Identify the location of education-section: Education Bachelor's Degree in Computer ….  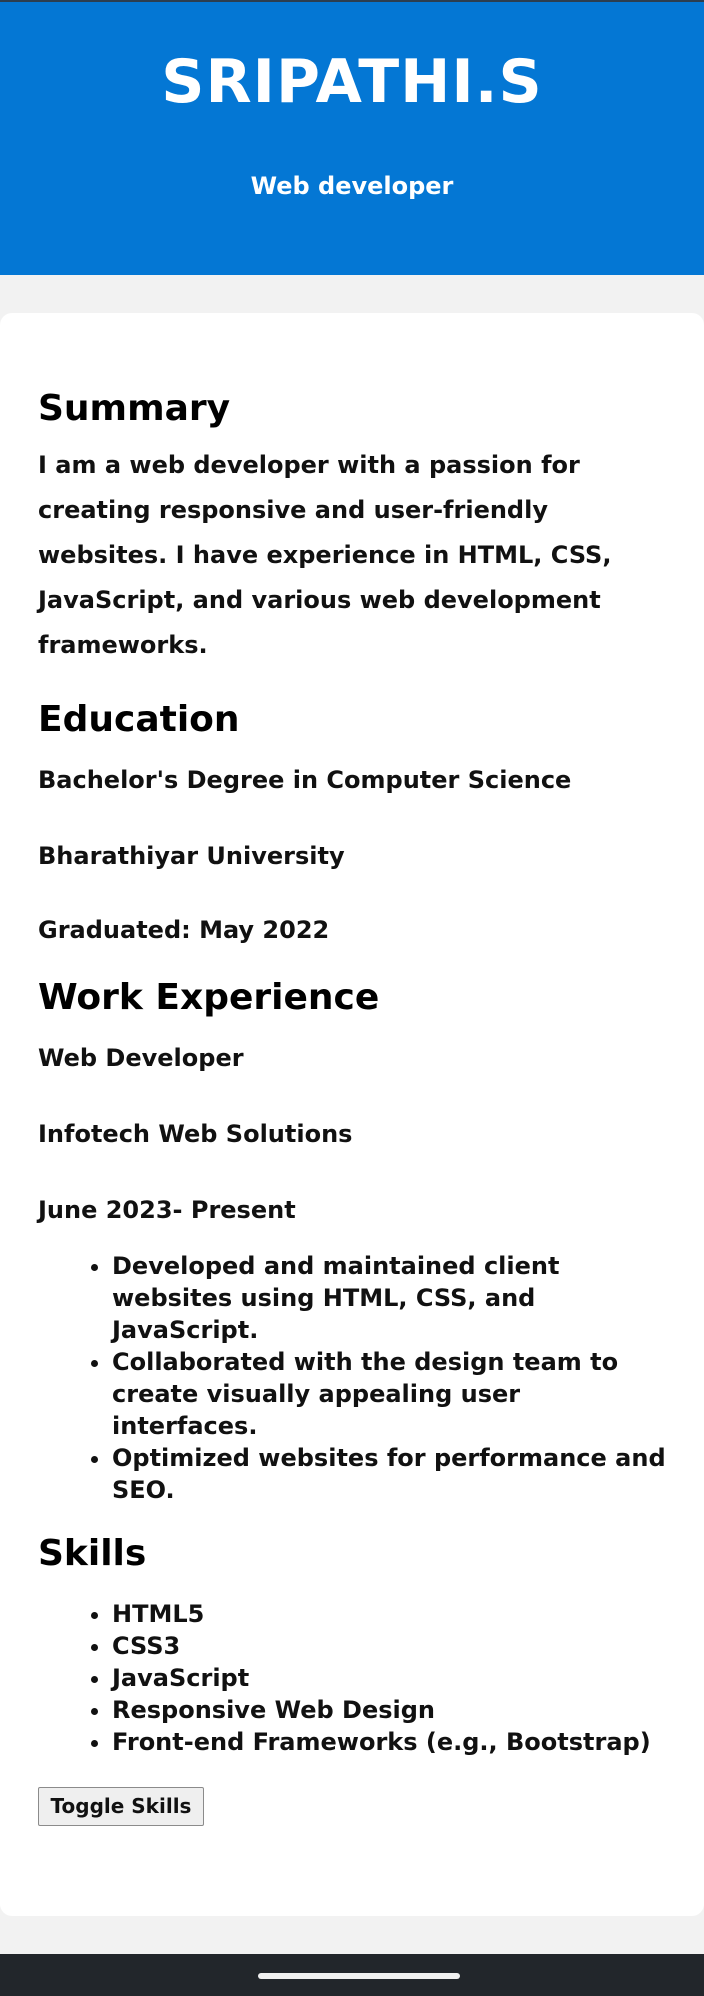
(352, 821).